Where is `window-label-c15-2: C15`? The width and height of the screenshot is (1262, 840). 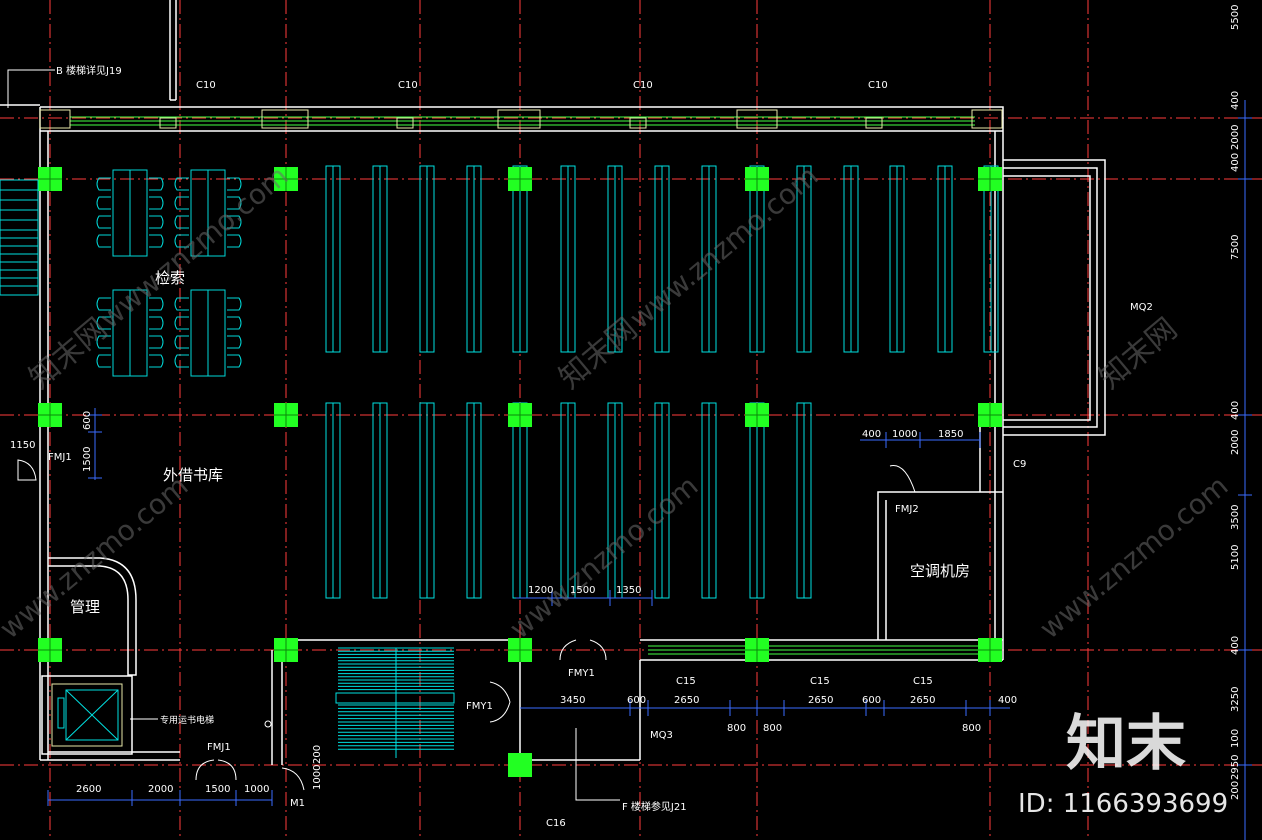 window-label-c15-2: C15 is located at coordinates (820, 681).